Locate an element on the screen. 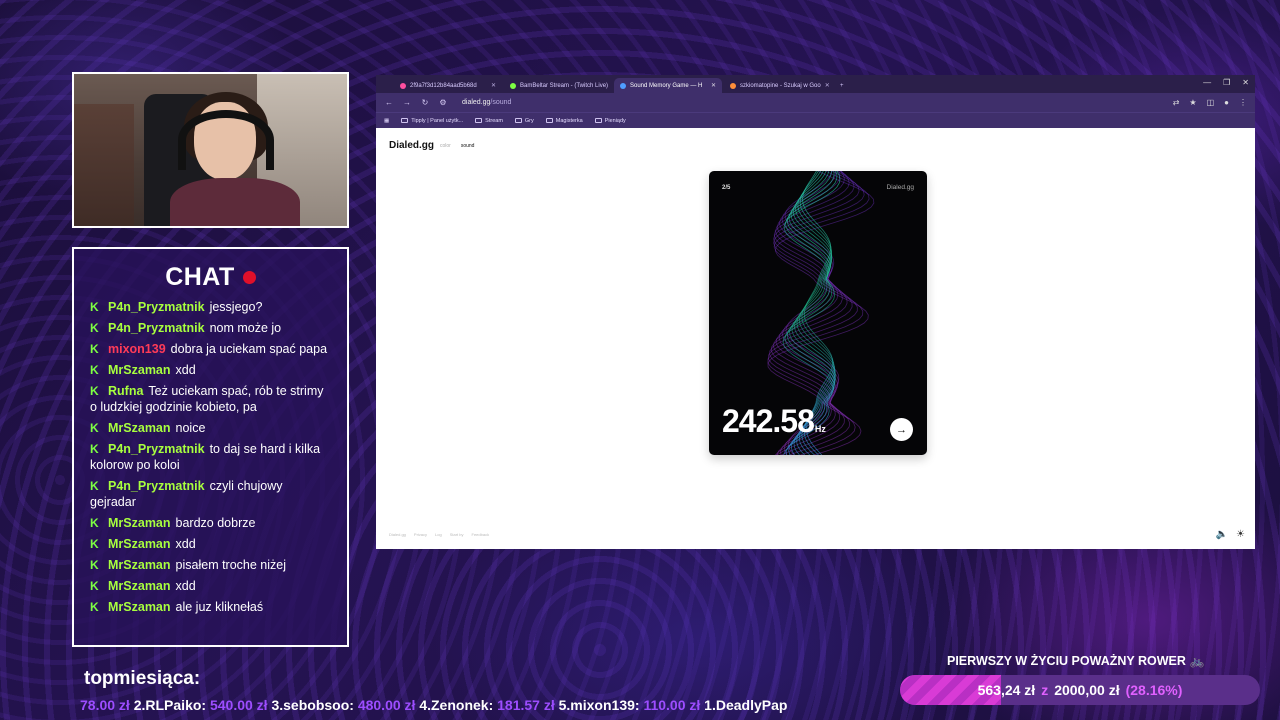 The width and height of the screenshot is (1280, 720). bookmark-item: Pieniądy is located at coordinates (610, 121).